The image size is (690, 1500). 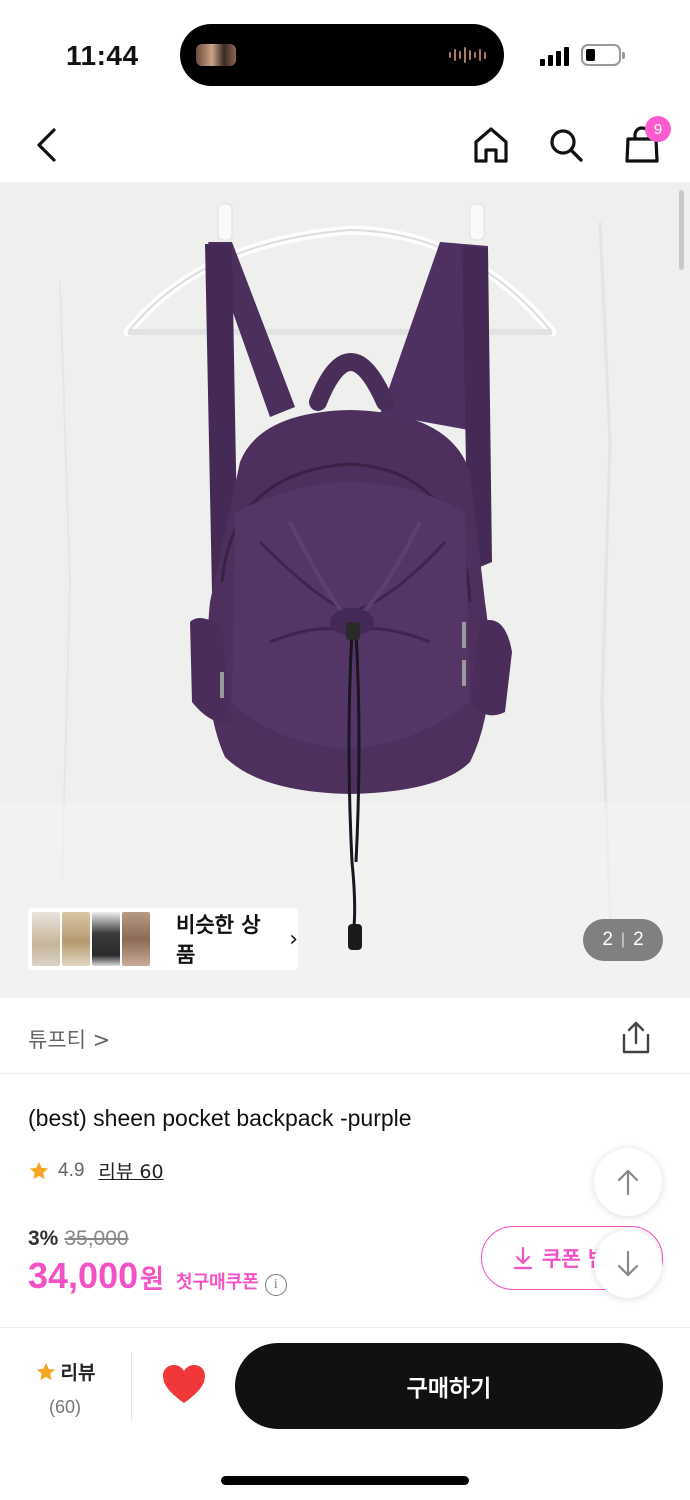 What do you see at coordinates (345, 1480) in the screenshot?
I see `home-indicator` at bounding box center [345, 1480].